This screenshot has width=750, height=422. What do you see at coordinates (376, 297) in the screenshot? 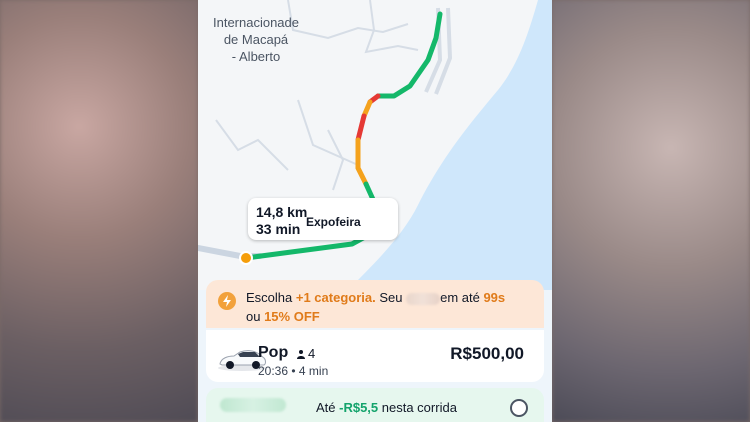
I see `promo-text: Escolha +1 categoria. Seu em até 99s` at bounding box center [376, 297].